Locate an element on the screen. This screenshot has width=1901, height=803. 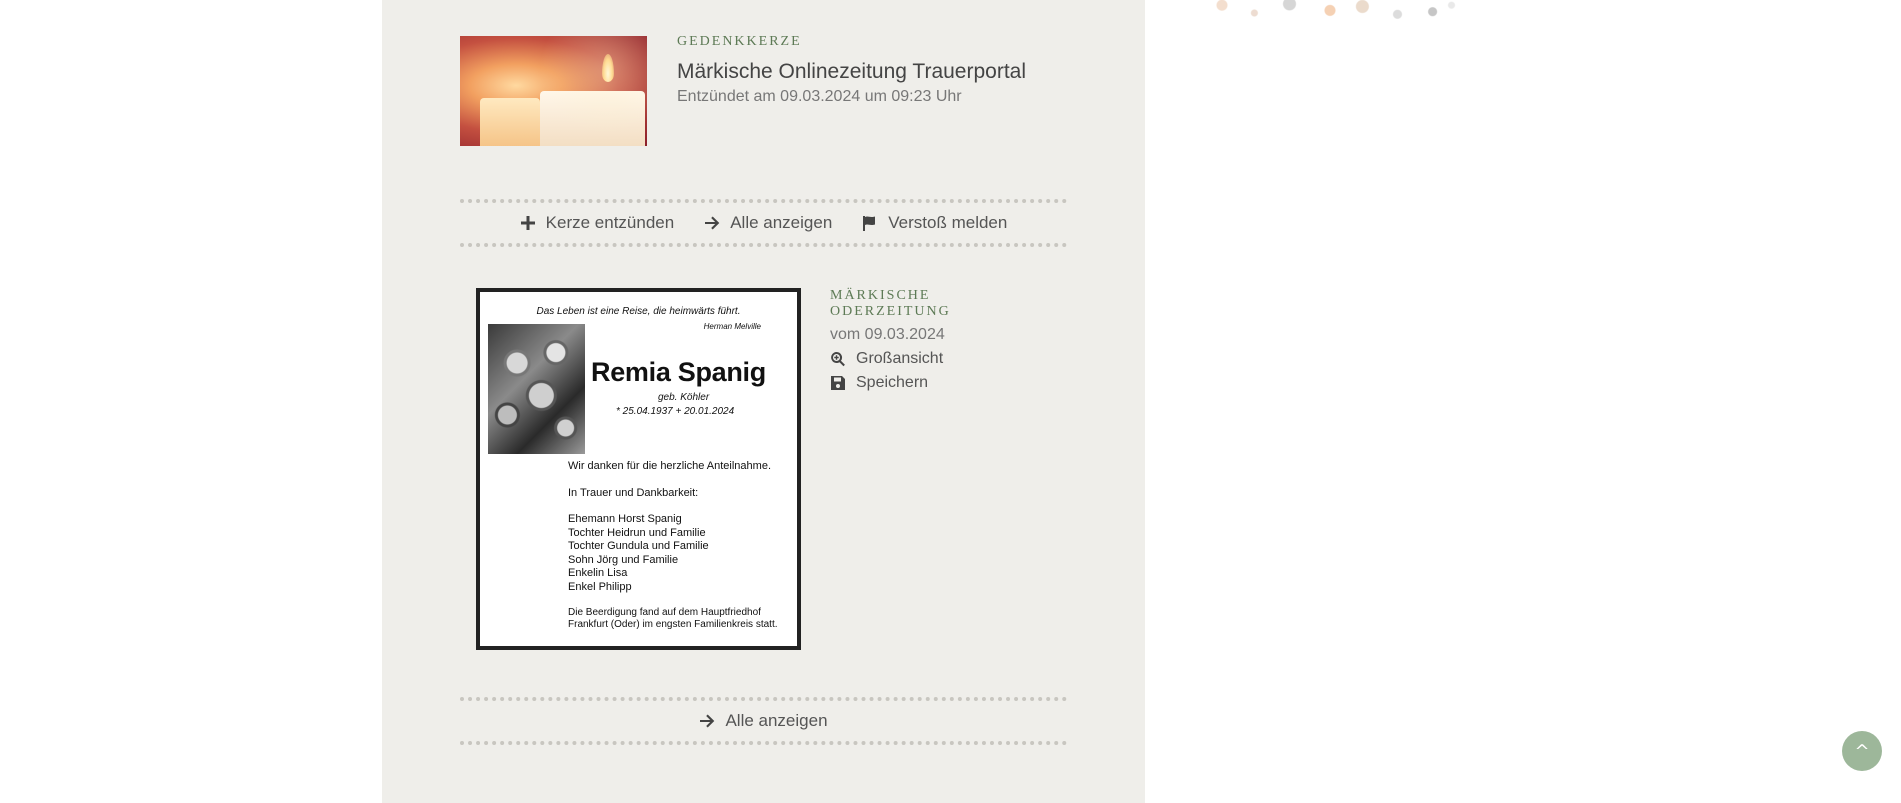
flag-icon is located at coordinates (869, 223).